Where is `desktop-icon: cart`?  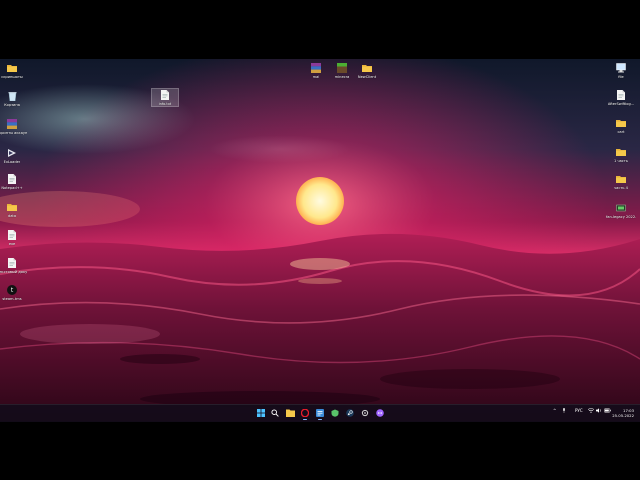 desktop-icon: cart is located at coordinates (621, 125).